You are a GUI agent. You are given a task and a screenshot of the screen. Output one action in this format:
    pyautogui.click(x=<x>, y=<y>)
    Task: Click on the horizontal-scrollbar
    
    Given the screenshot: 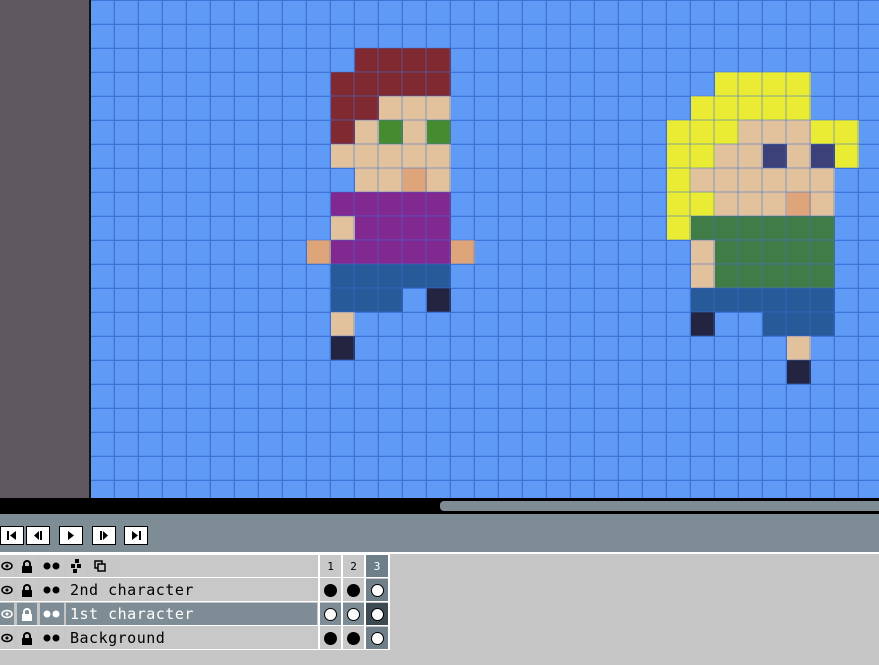 What is the action you would take?
    pyautogui.click(x=439, y=506)
    